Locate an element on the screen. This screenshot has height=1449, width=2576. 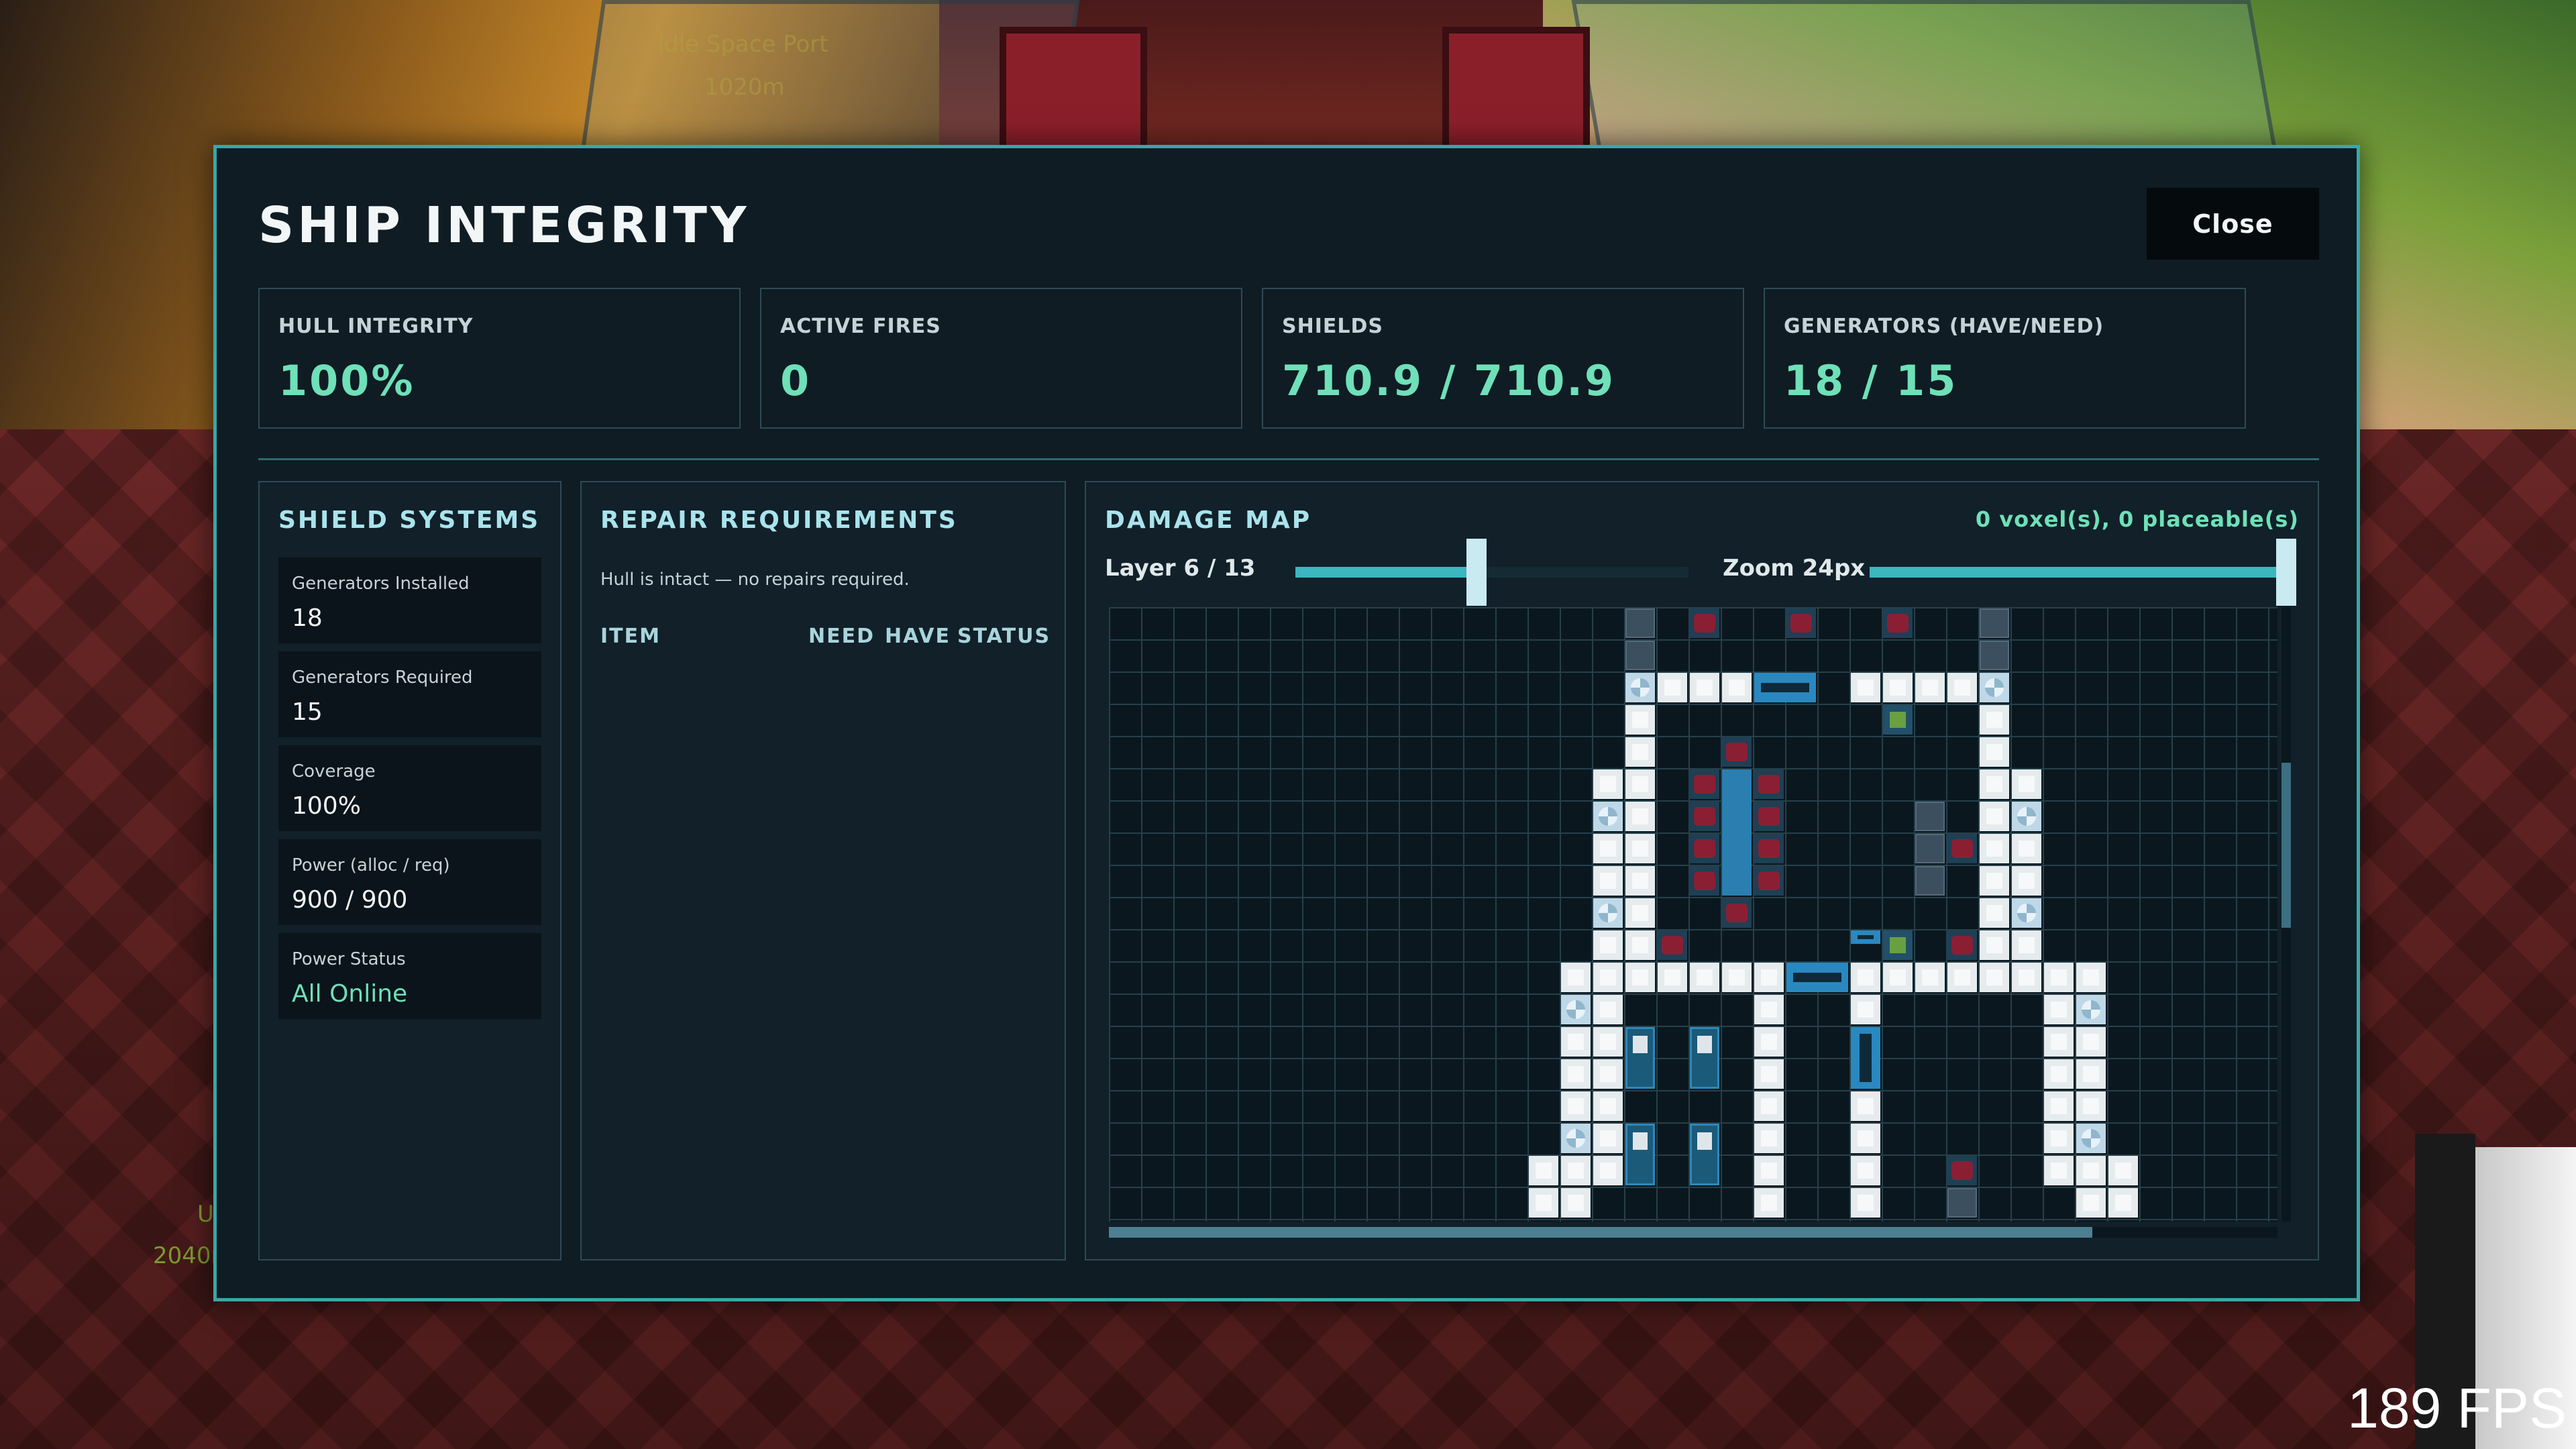
stat-label: ACTIVE FIRES is located at coordinates (860, 326).